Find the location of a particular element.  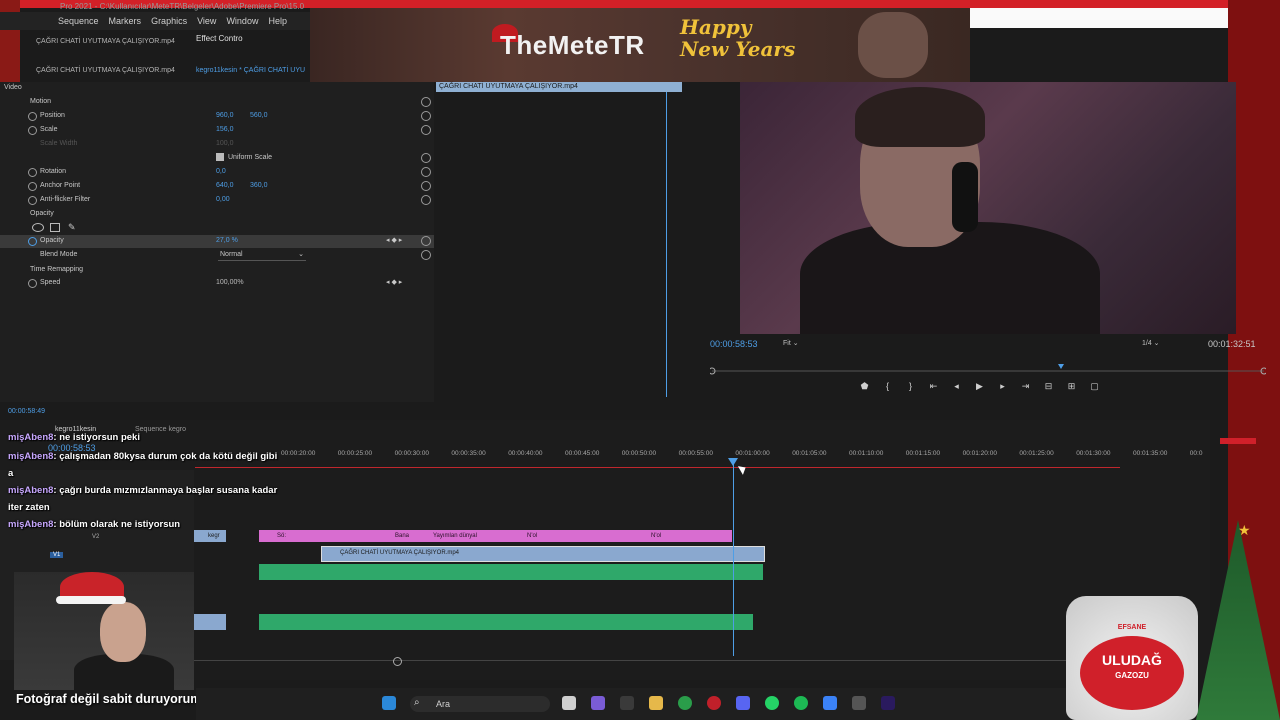

copilot-icon is located at coordinates (598, 703).